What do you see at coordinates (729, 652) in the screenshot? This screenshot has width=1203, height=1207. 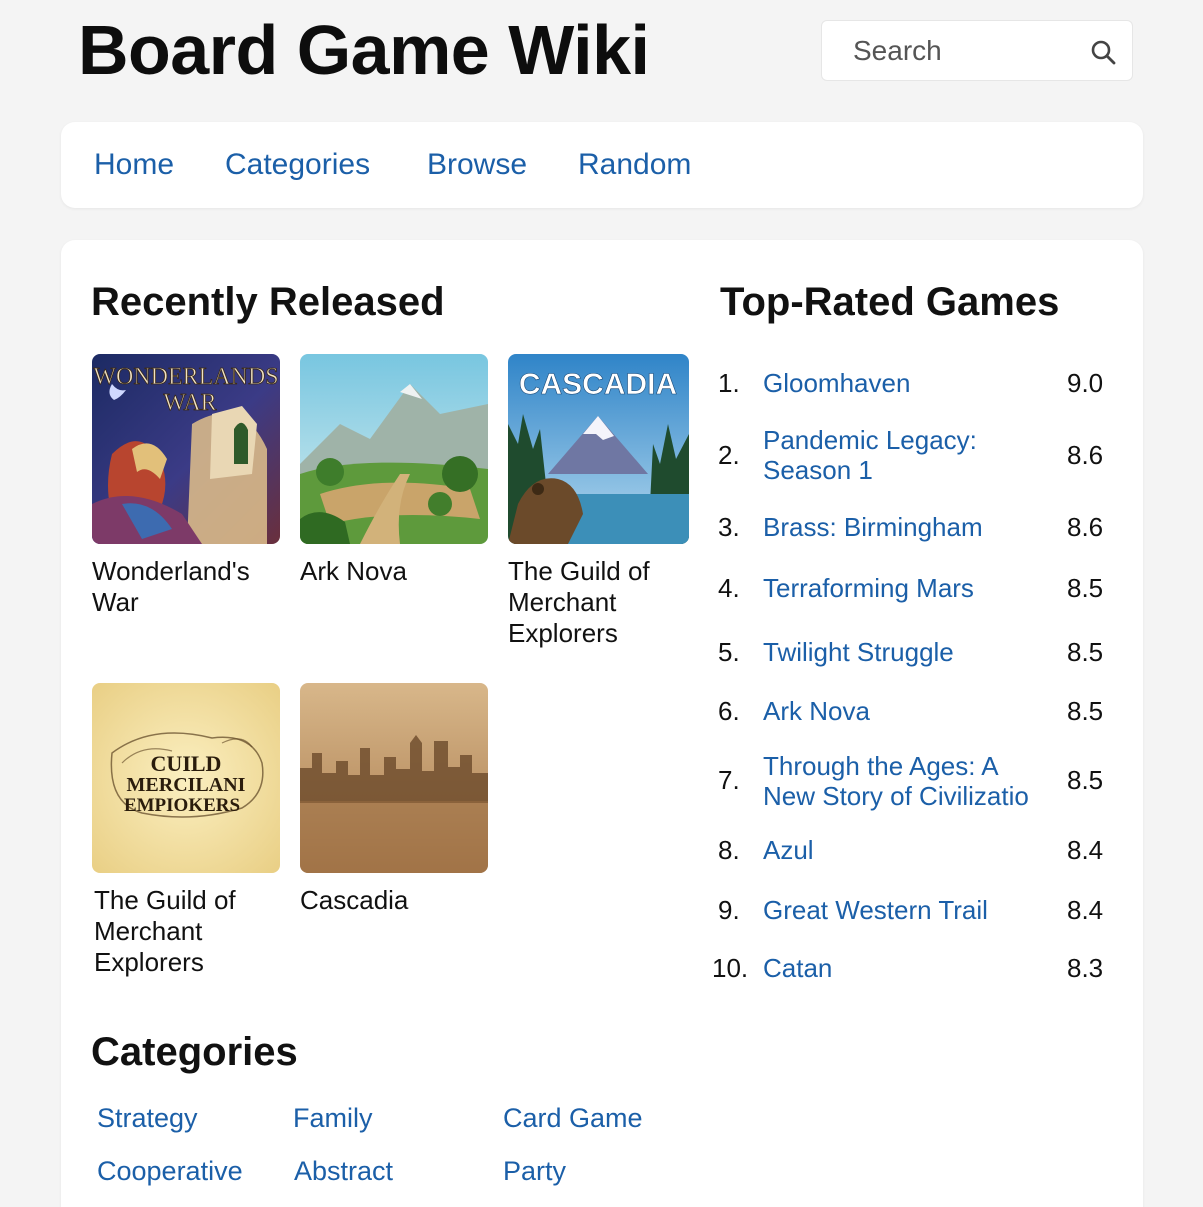 I see `rank-number: 5.` at bounding box center [729, 652].